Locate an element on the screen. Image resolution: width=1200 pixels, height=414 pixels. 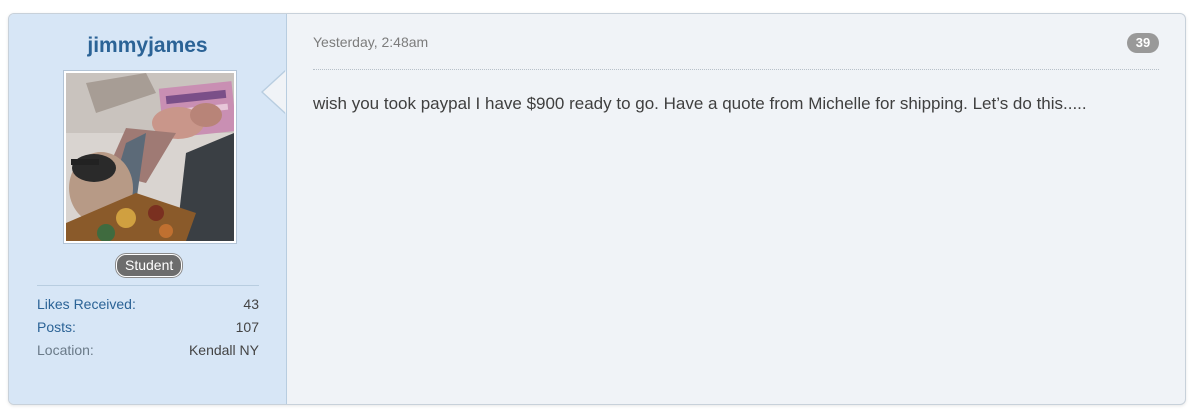
location-label: Location: is located at coordinates (65, 350).